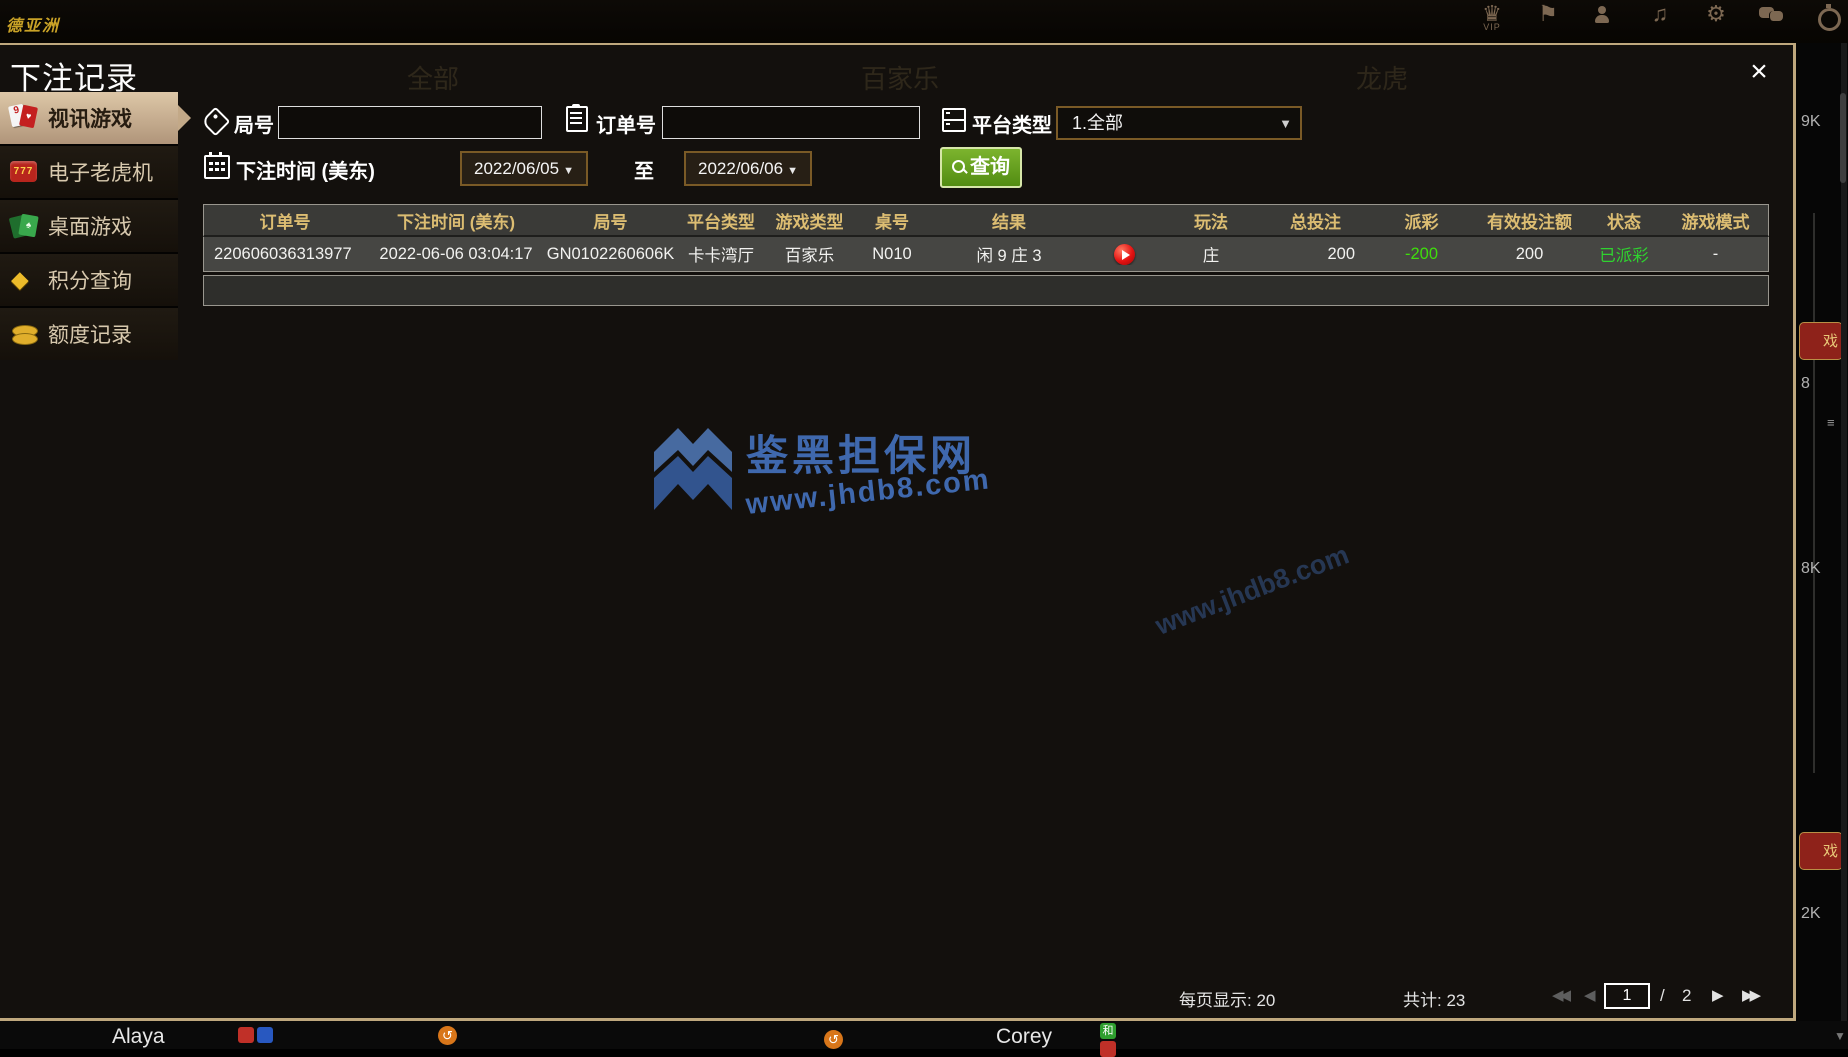 The height and width of the screenshot is (1057, 1848). What do you see at coordinates (1529, 253) in the screenshot?
I see `cell-valid-bet: 200` at bounding box center [1529, 253].